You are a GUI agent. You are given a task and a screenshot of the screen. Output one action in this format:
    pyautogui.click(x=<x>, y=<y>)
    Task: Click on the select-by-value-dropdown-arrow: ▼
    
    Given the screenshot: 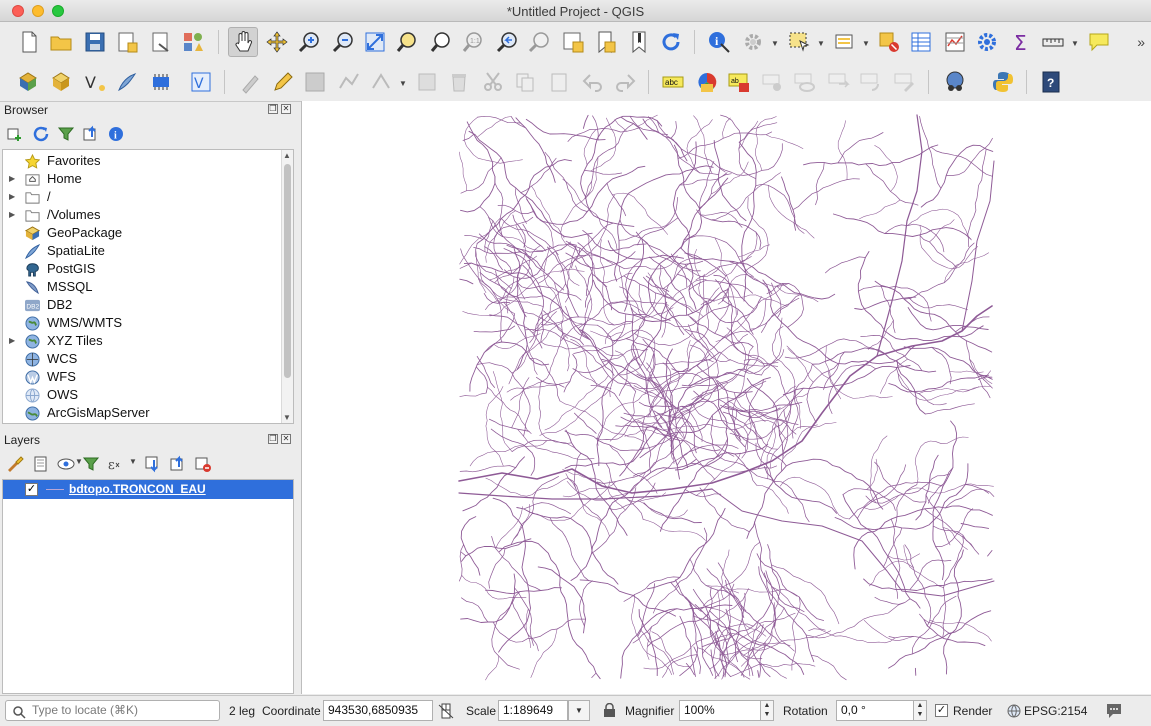 What is the action you would take?
    pyautogui.click(x=866, y=43)
    